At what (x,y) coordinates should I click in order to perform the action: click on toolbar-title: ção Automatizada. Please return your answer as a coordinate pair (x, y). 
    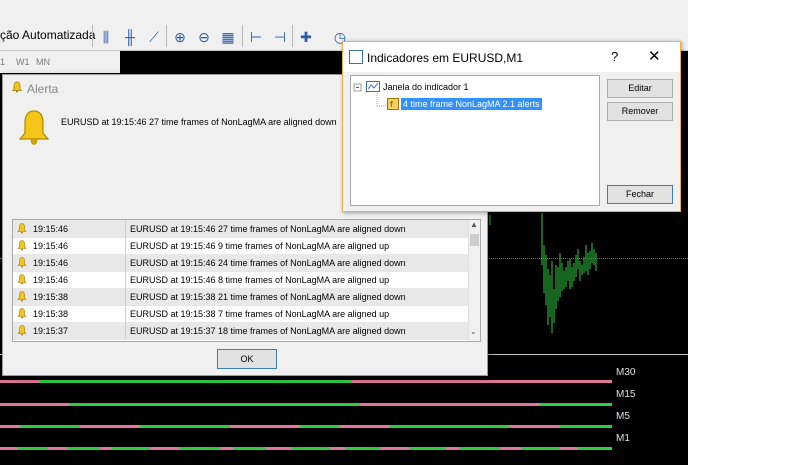
    Looking at the image, I should click on (48, 35).